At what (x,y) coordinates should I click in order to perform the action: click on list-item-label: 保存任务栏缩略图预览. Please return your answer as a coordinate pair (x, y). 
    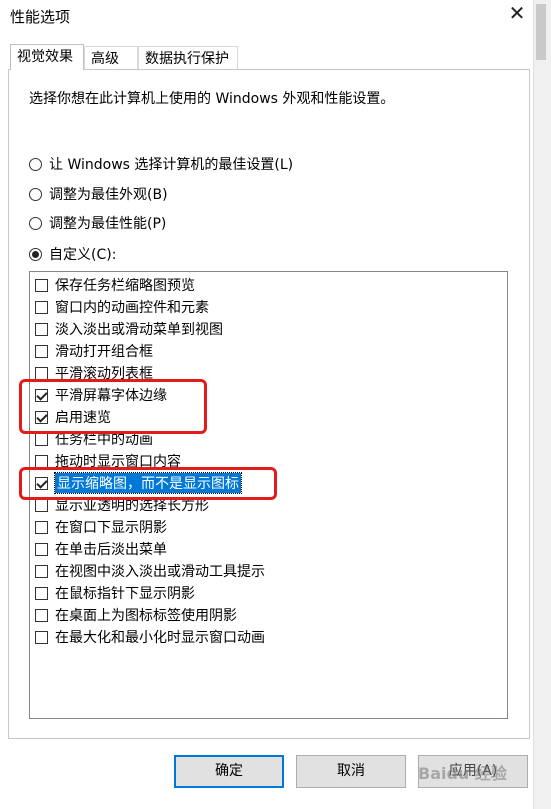
    Looking at the image, I should click on (125, 286).